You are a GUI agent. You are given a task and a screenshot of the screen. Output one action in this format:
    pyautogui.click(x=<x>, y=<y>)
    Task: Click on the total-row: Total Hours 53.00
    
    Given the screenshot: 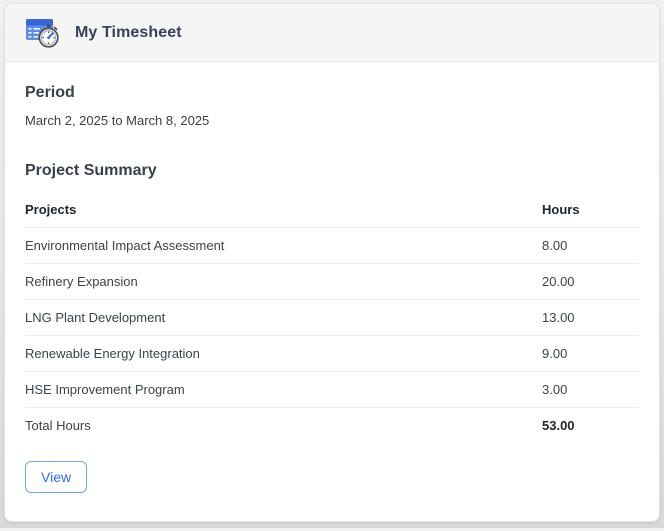 What is the action you would take?
    pyautogui.click(x=332, y=425)
    